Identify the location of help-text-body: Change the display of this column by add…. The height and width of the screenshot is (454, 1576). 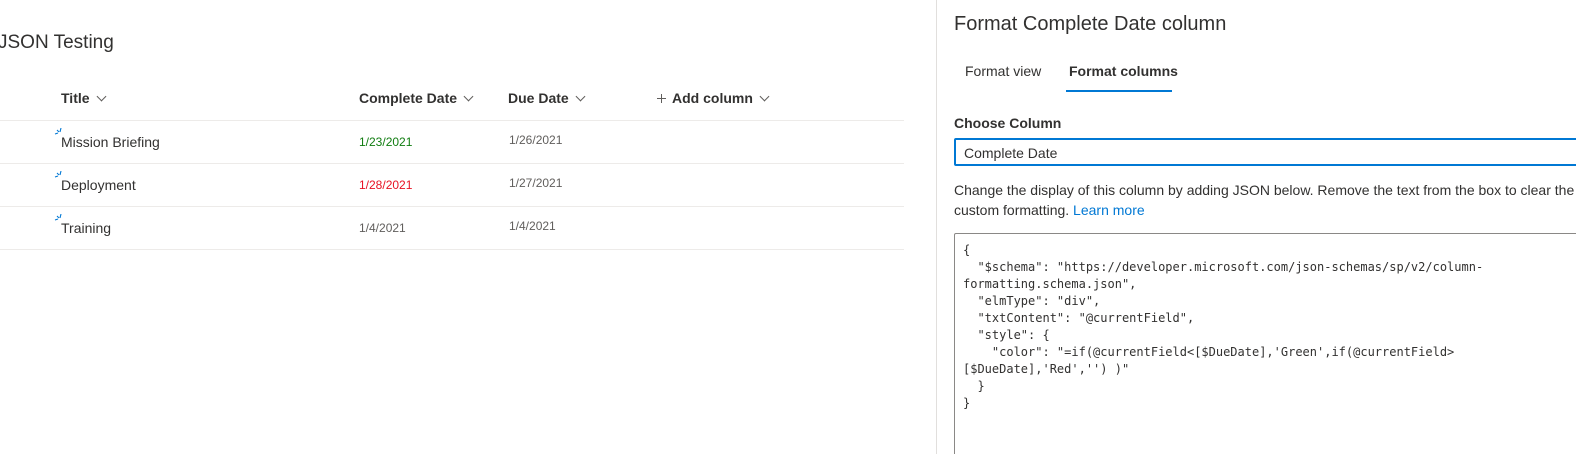
(1264, 200).